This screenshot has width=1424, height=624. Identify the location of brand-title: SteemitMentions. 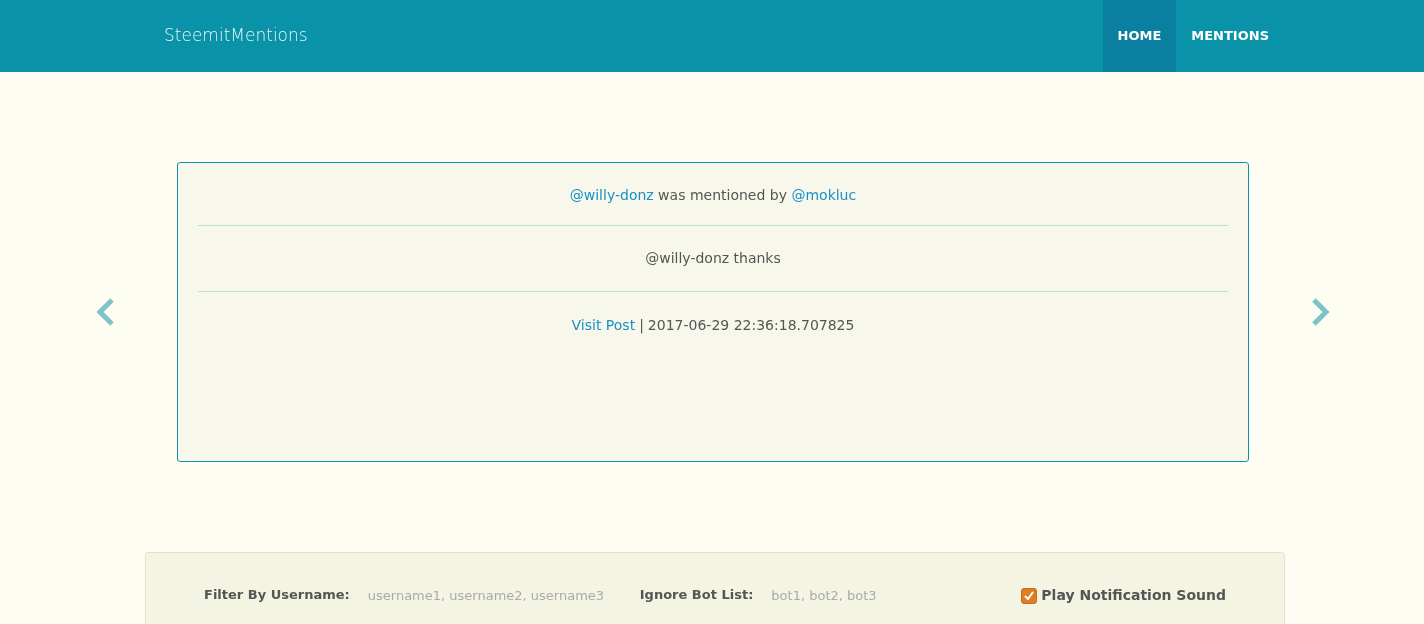
(236, 36).